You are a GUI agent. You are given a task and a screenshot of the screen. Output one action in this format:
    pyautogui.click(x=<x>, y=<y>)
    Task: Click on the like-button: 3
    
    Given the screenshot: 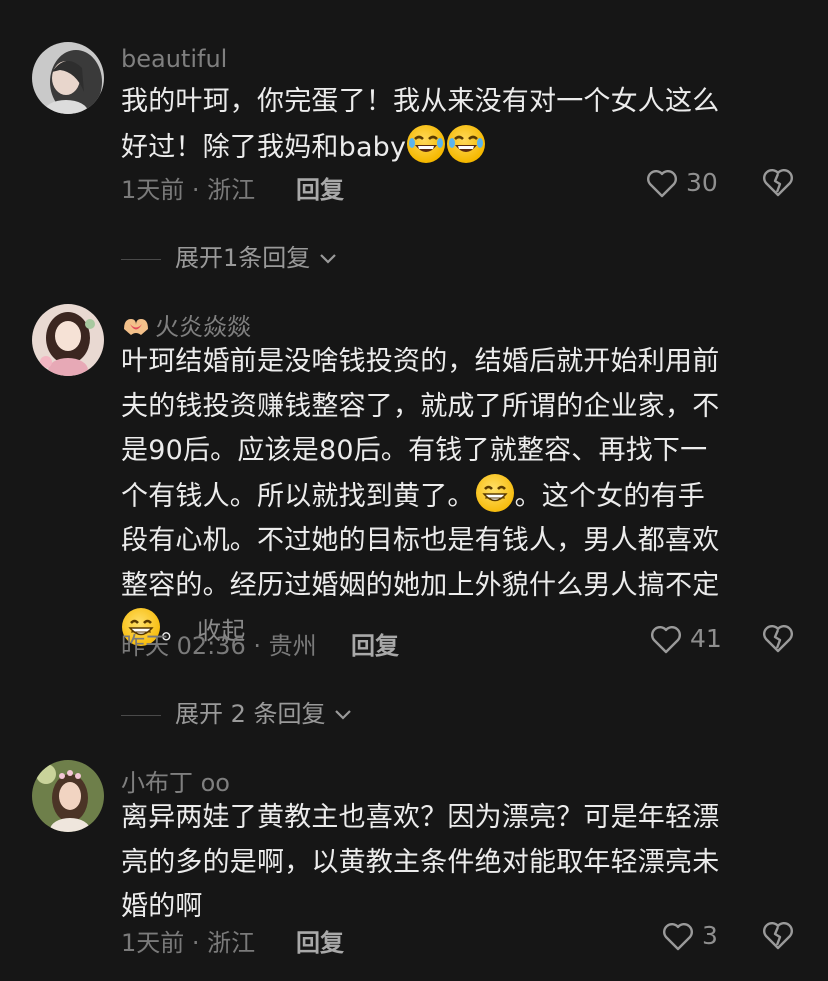 What is the action you would take?
    pyautogui.click(x=690, y=936)
    